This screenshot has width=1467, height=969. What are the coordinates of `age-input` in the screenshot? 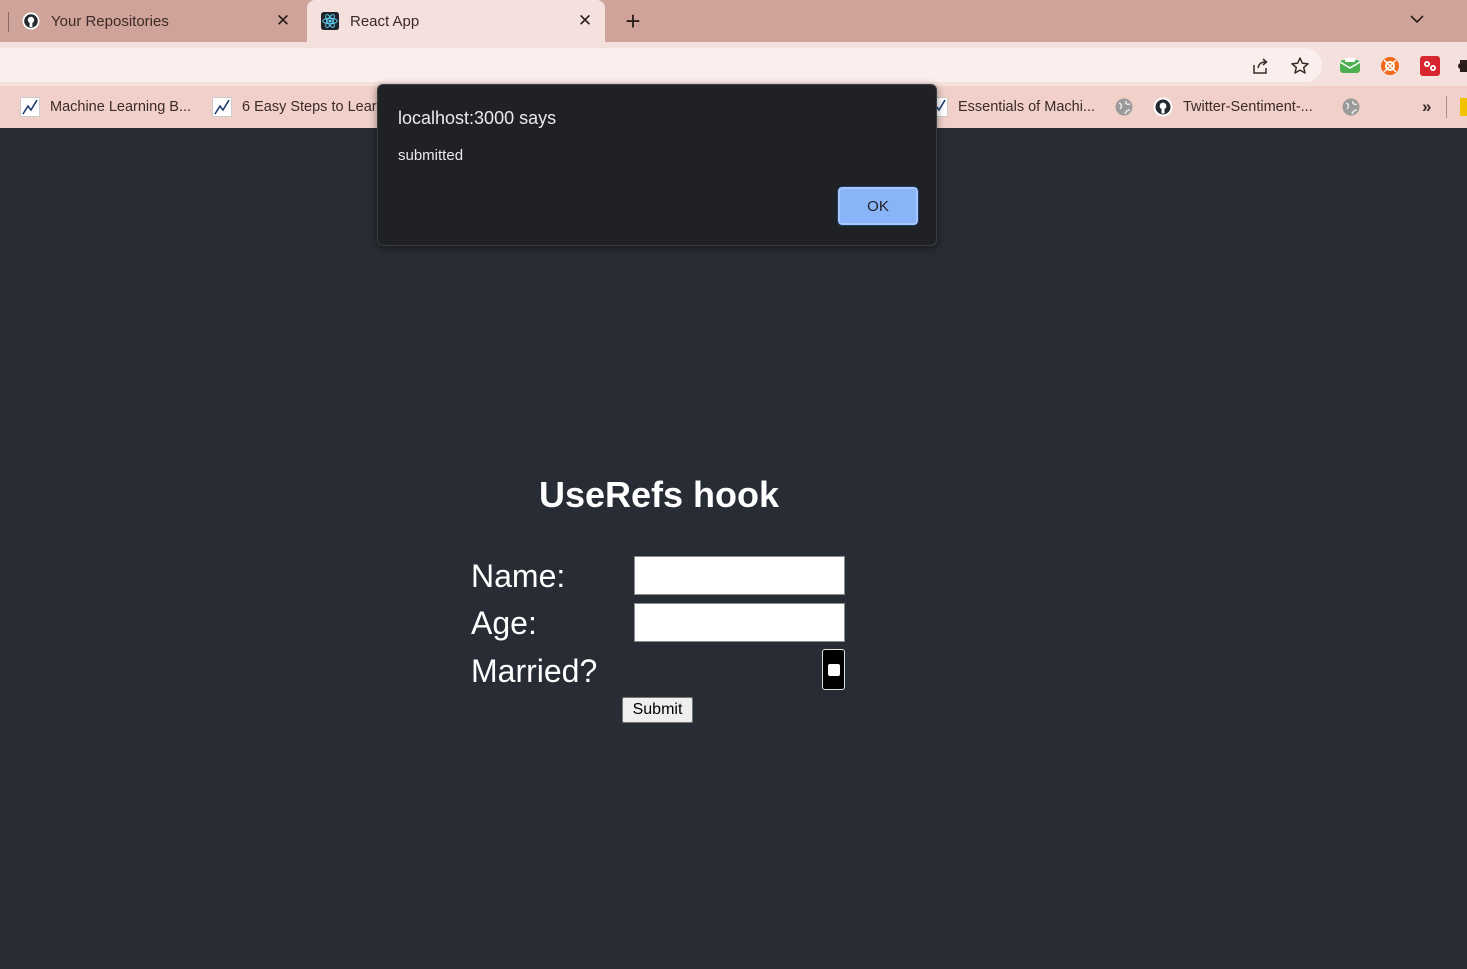 It's located at (739, 622).